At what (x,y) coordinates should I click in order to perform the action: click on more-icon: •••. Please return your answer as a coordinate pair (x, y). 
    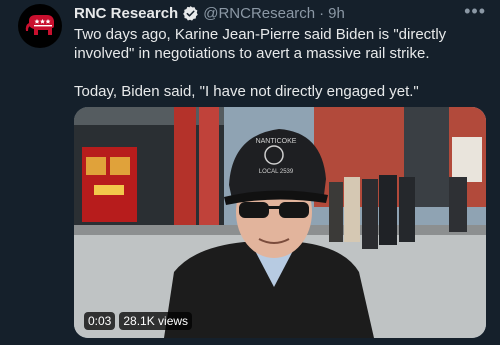
    Looking at the image, I should click on (475, 11).